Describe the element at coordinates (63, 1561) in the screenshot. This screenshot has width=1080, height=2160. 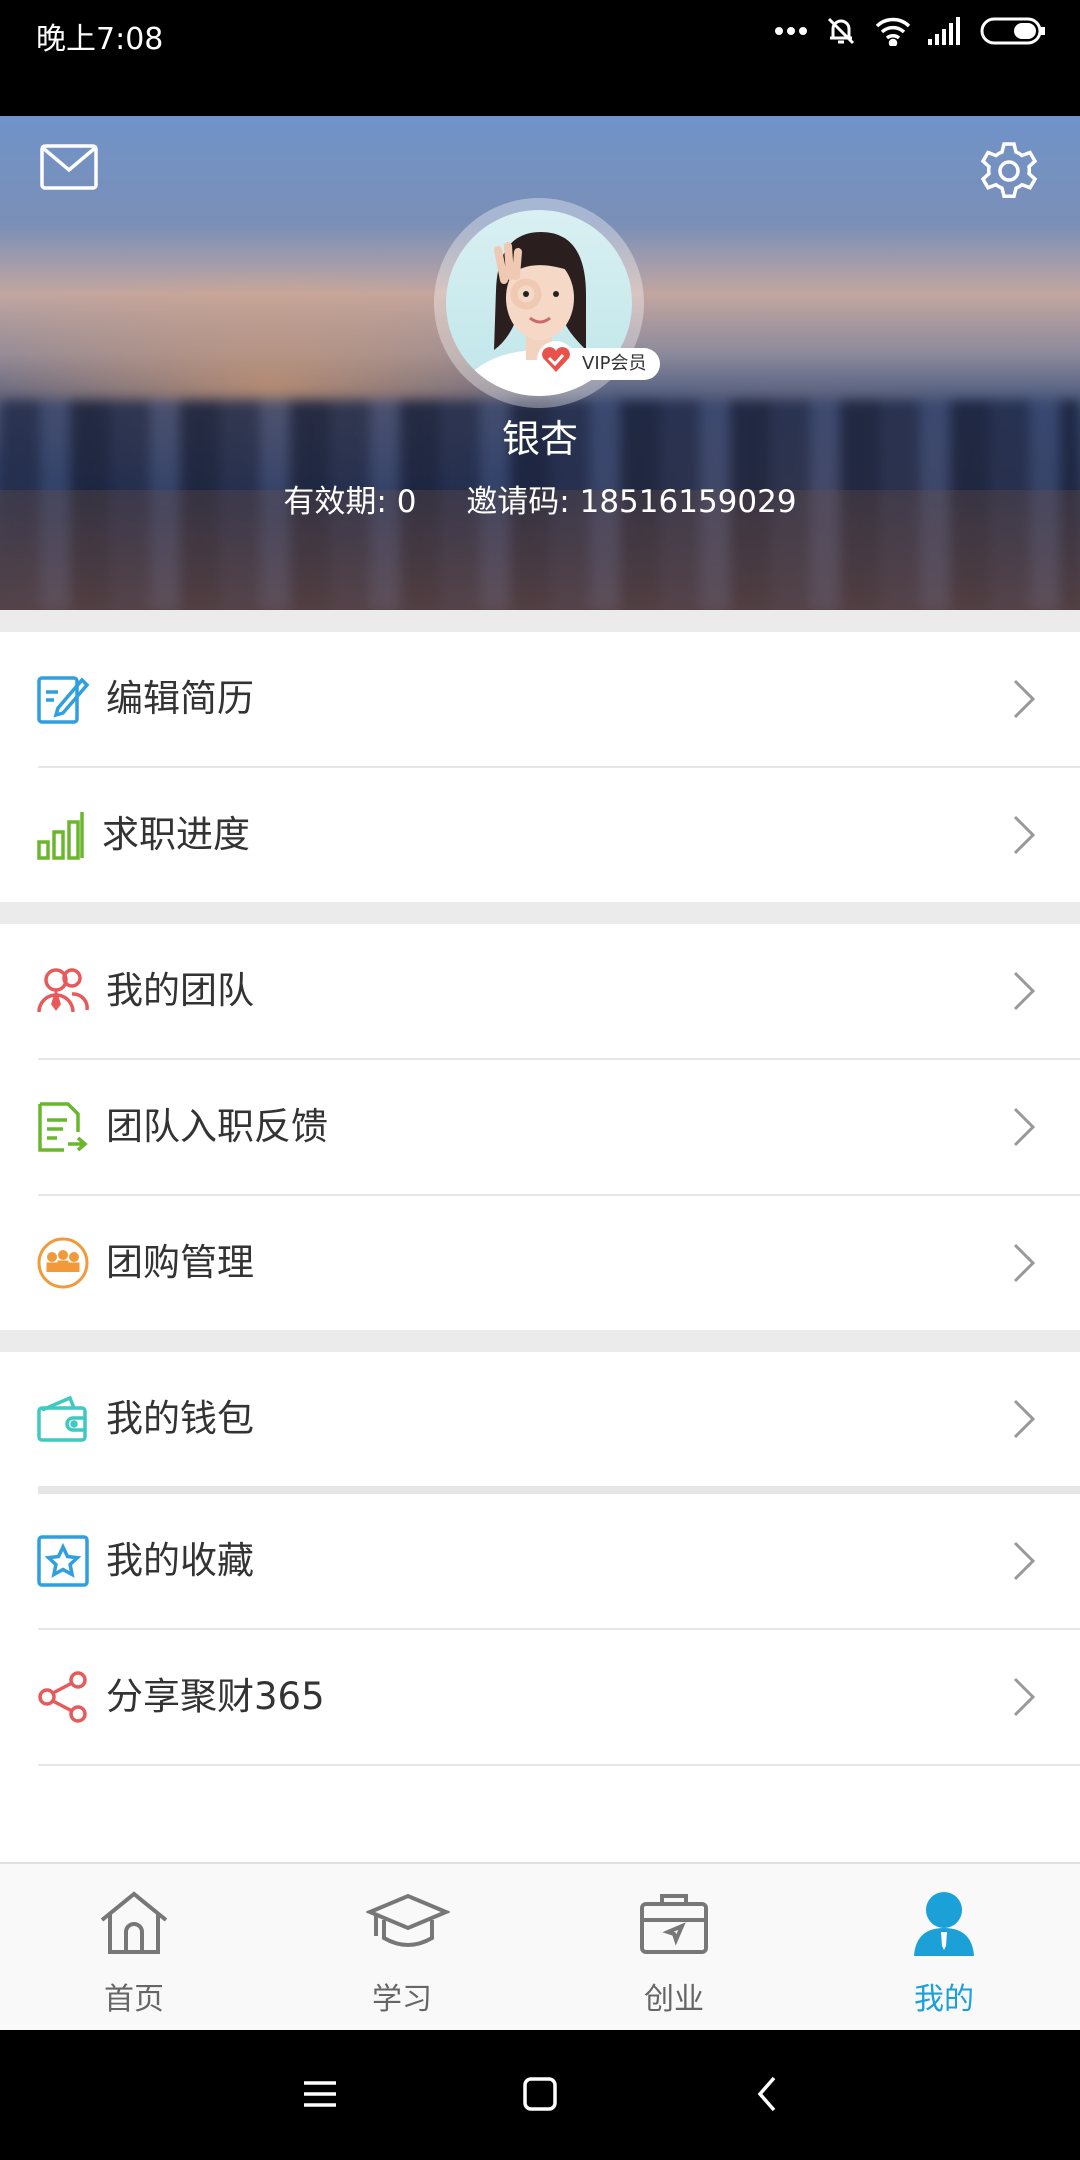
I see `favorites-star-icon` at that location.